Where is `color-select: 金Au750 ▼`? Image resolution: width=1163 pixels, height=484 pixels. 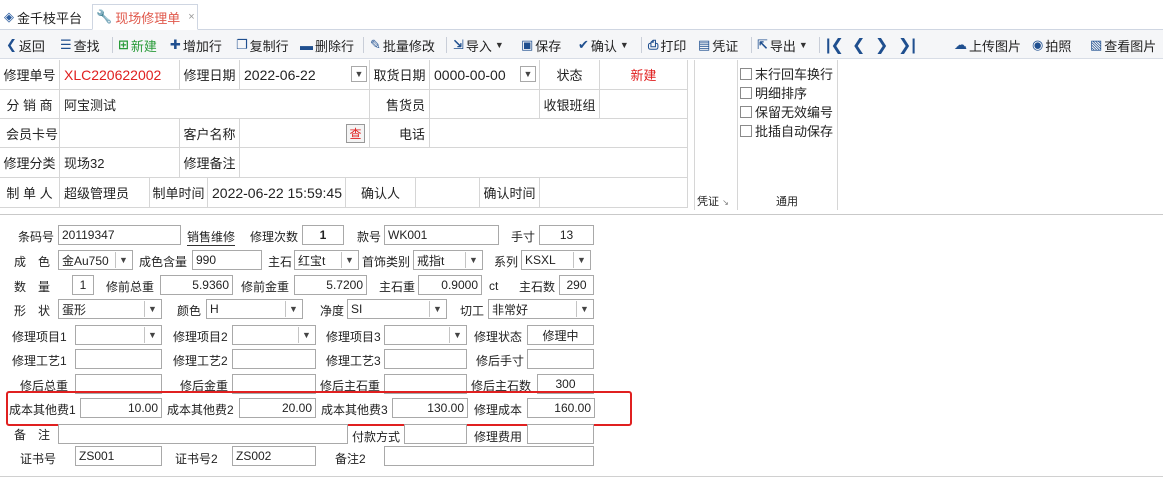
color-select: 金Au750 ▼ is located at coordinates (95, 260).